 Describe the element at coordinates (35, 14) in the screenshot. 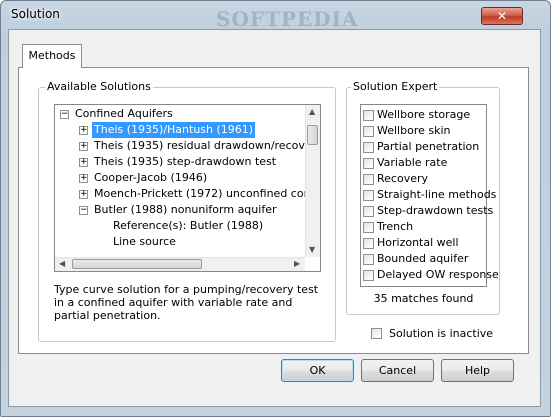

I see `window-title: Solution` at that location.